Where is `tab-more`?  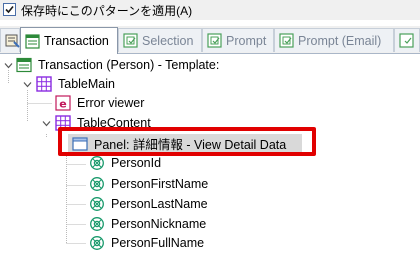 tab-more is located at coordinates (407, 40).